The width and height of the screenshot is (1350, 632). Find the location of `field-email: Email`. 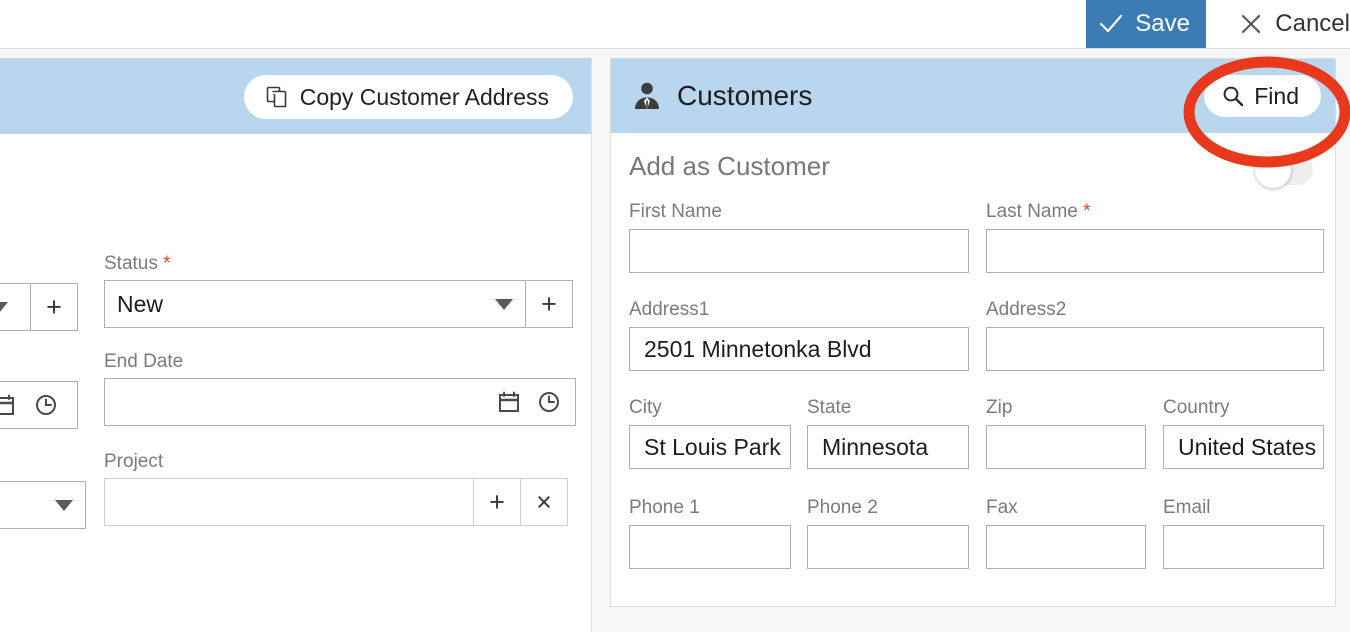

field-email: Email is located at coordinates (1243, 533).